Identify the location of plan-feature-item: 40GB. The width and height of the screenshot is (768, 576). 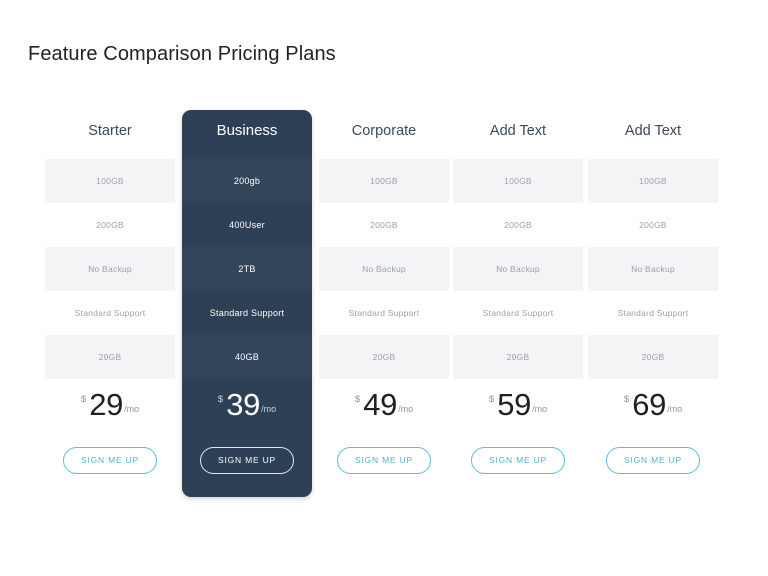
(247, 357).